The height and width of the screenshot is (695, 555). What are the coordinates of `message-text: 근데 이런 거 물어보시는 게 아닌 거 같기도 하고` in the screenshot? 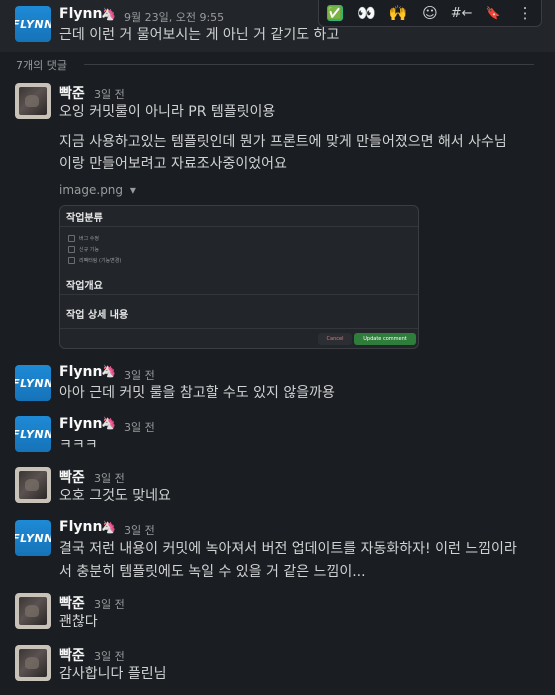 It's located at (199, 35).